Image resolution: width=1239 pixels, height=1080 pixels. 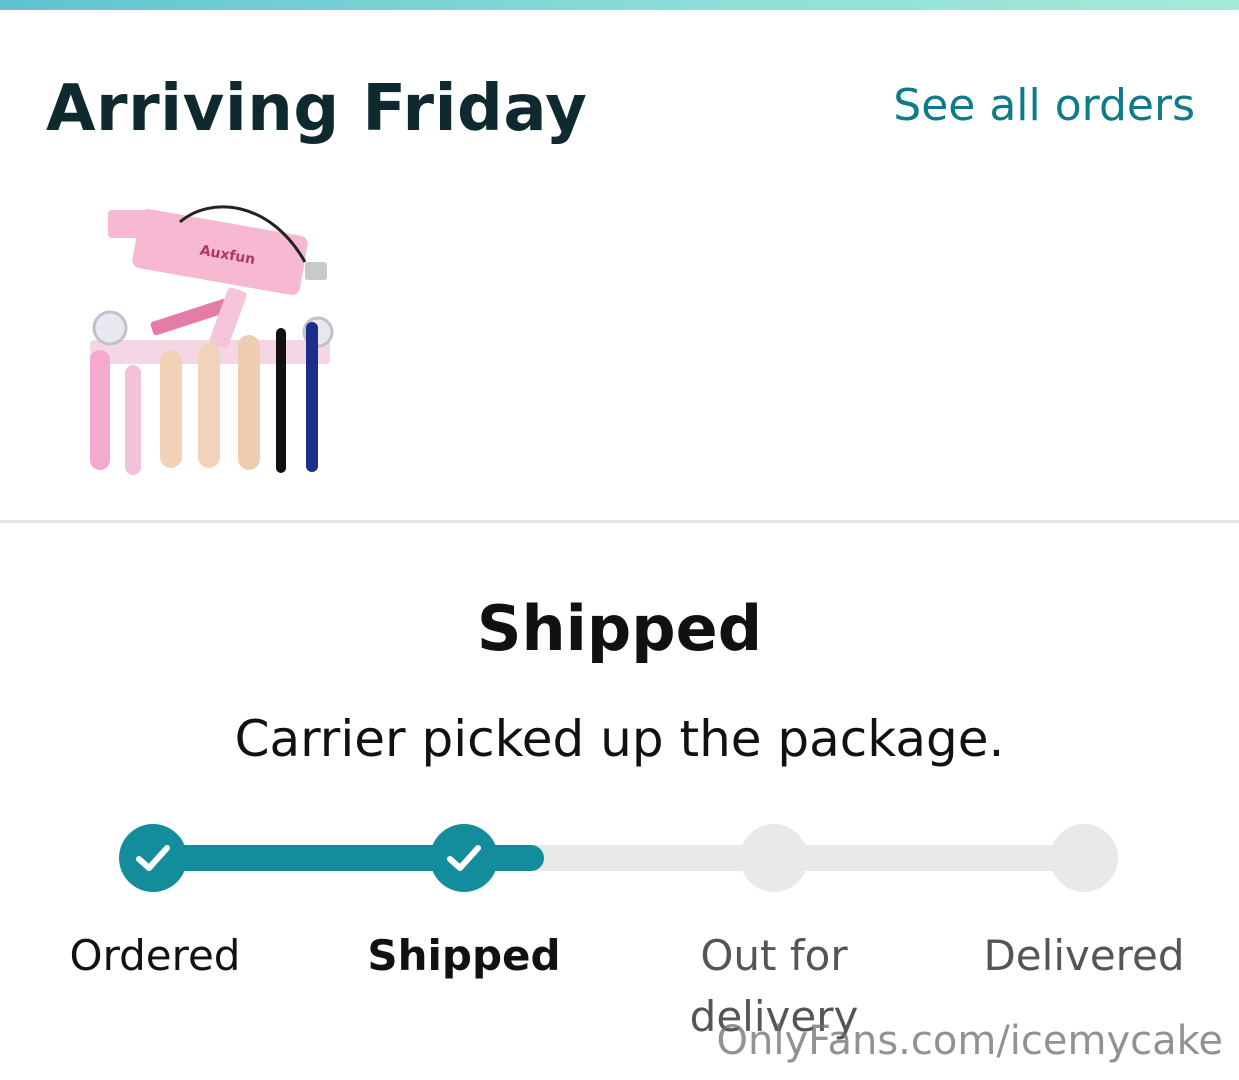 What do you see at coordinates (774, 858) in the screenshot?
I see `step-out-for-delivery-node` at bounding box center [774, 858].